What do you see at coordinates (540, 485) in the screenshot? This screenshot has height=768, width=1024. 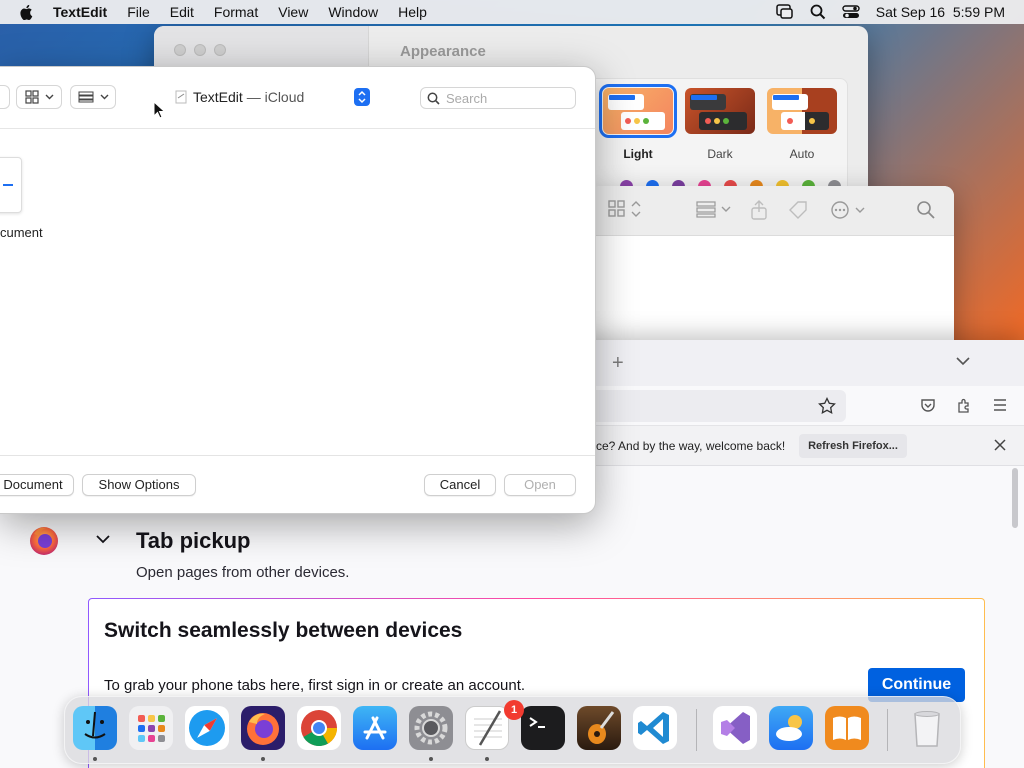 I see `open-button: Open` at bounding box center [540, 485].